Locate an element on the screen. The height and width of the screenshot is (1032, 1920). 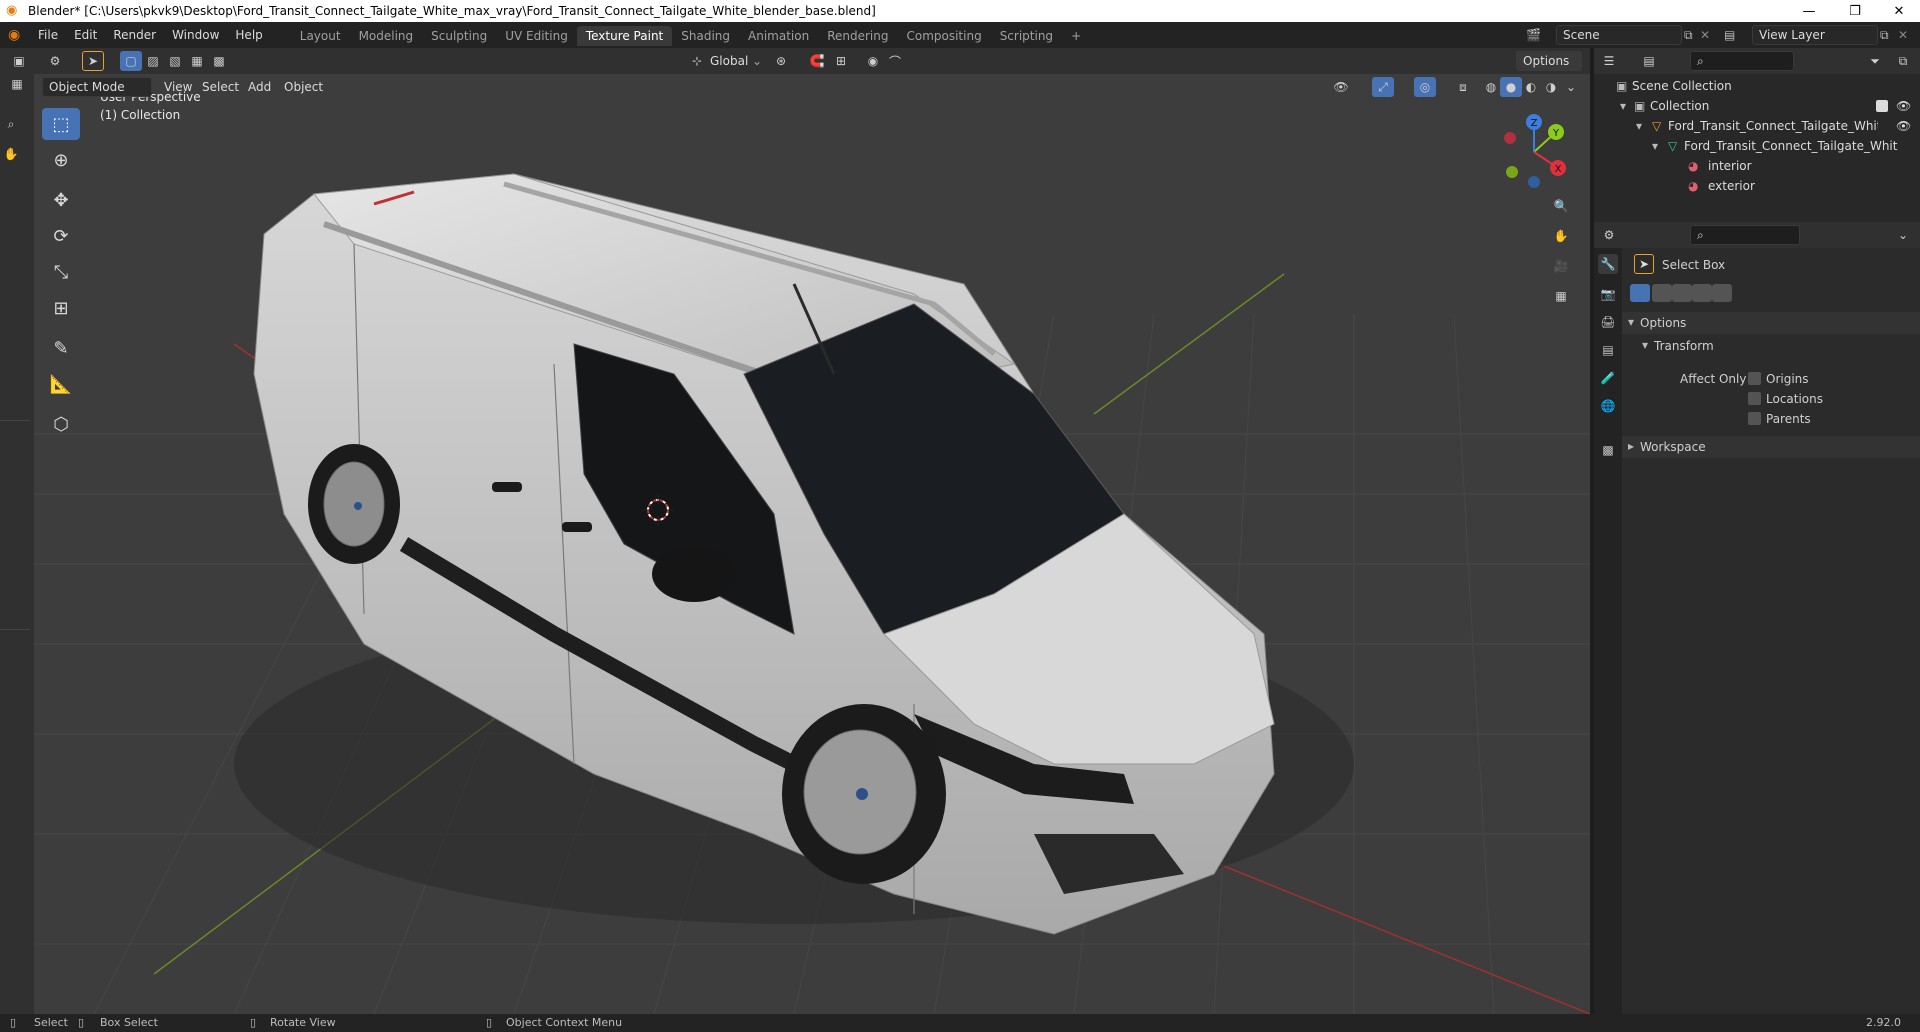
outliner-row-material-exterior: ◕ exterior is located at coordinates (1757, 186).